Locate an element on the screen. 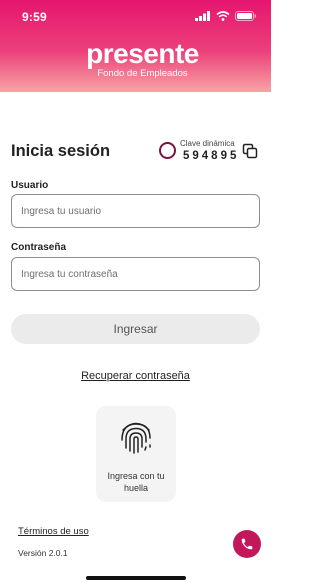  dynamic-key-timer-icon is located at coordinates (167, 150).